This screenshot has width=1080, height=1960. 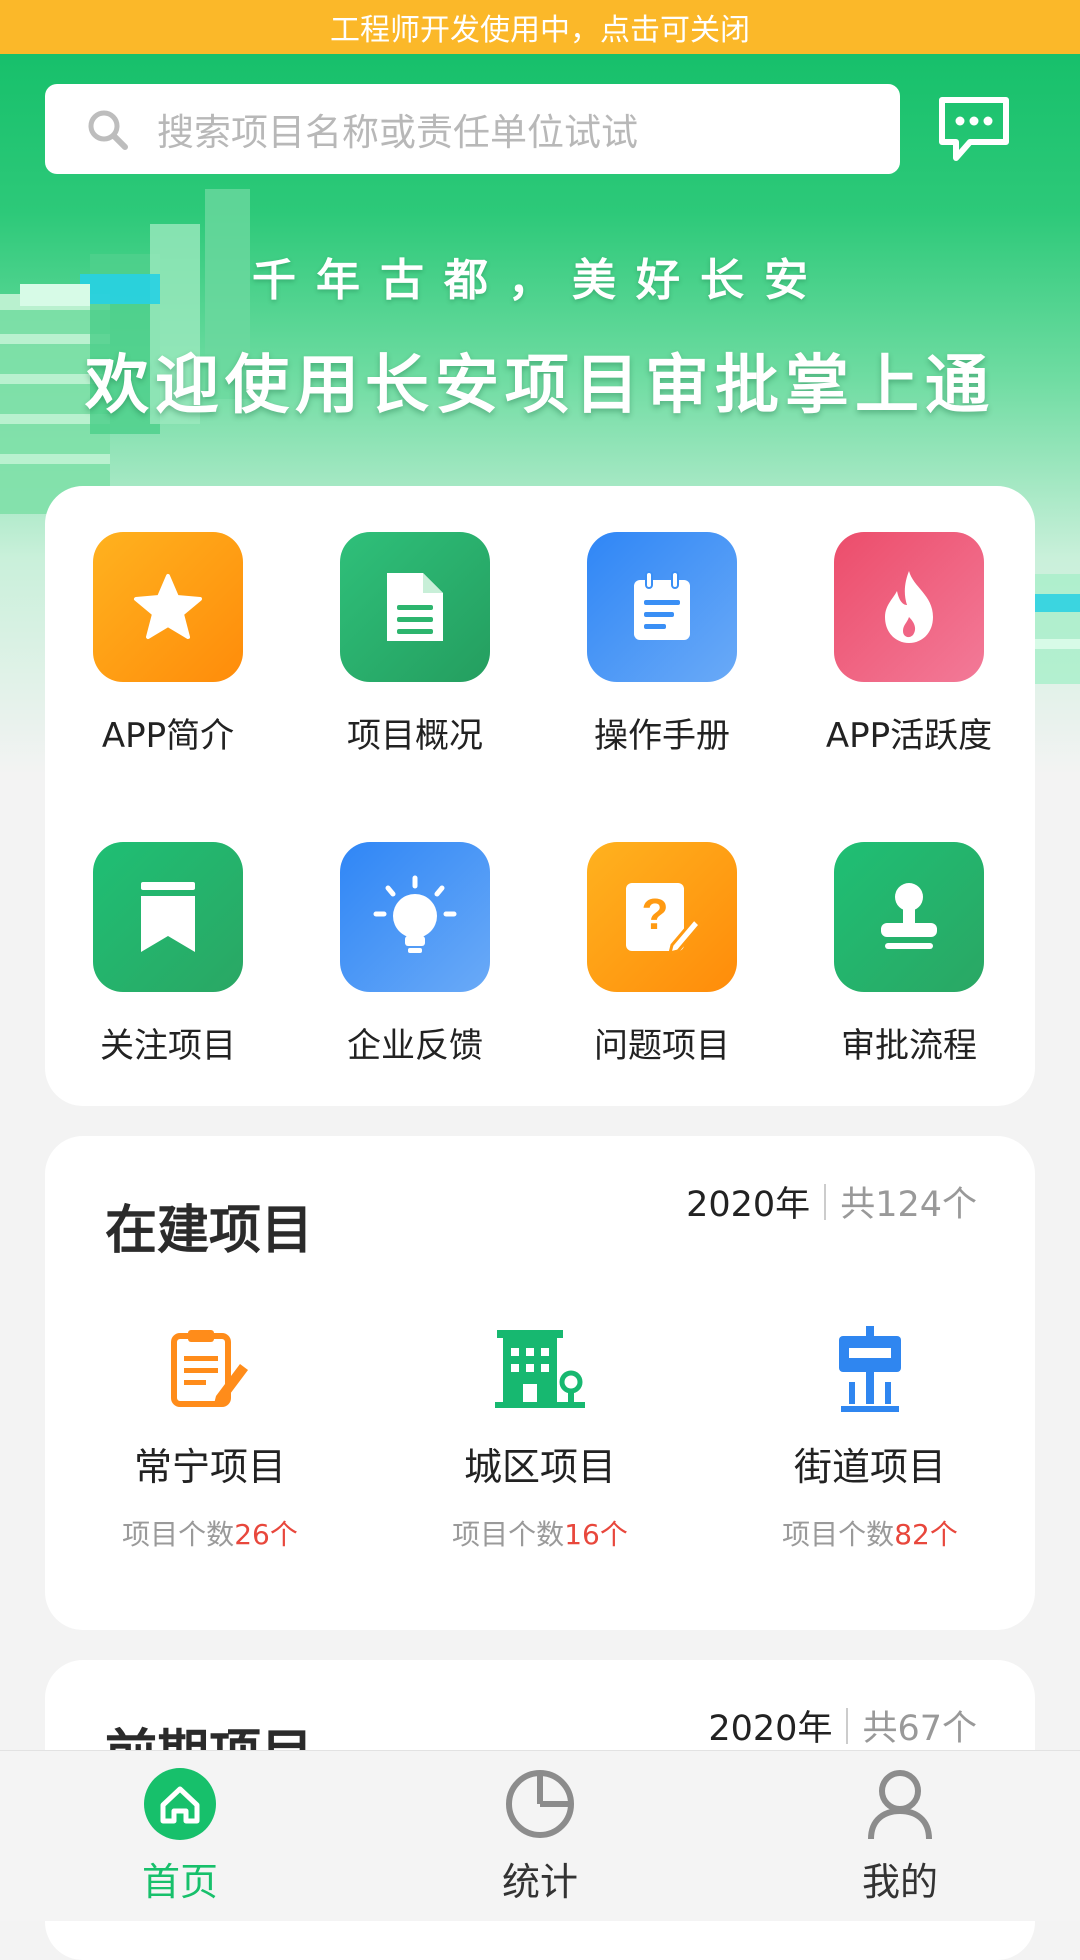 I want to click on slogan-subtitle: 千年古都，美好长安, so click(x=540, y=280).